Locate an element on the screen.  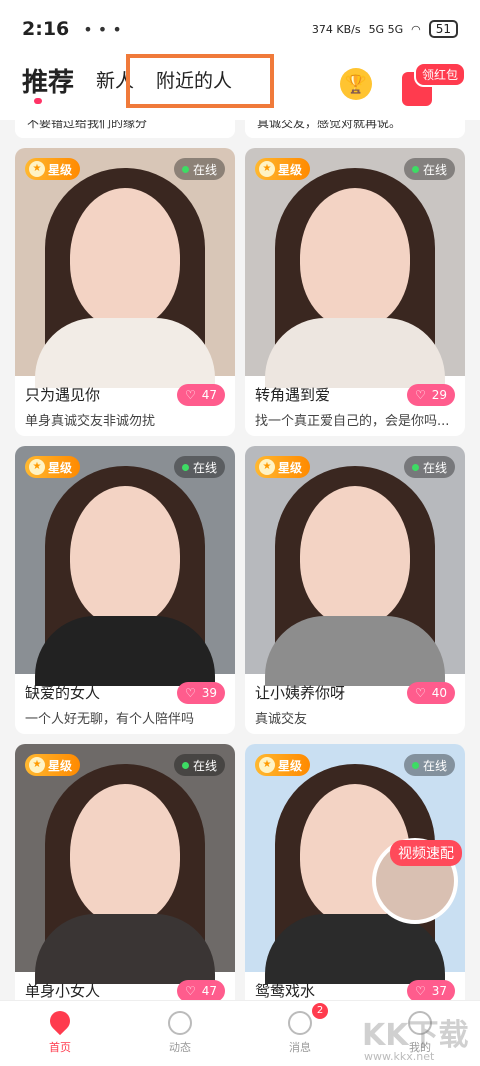
user-name: 单身小女人 is located at coordinates (63, 991).